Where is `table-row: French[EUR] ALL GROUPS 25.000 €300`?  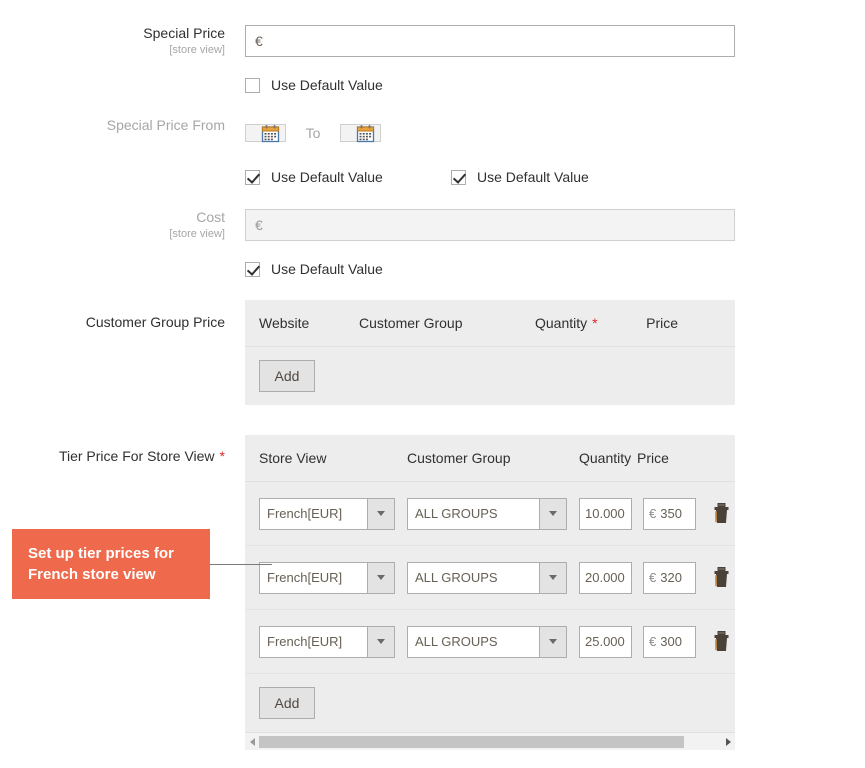 table-row: French[EUR] ALL GROUPS 25.000 €300 is located at coordinates (490, 642).